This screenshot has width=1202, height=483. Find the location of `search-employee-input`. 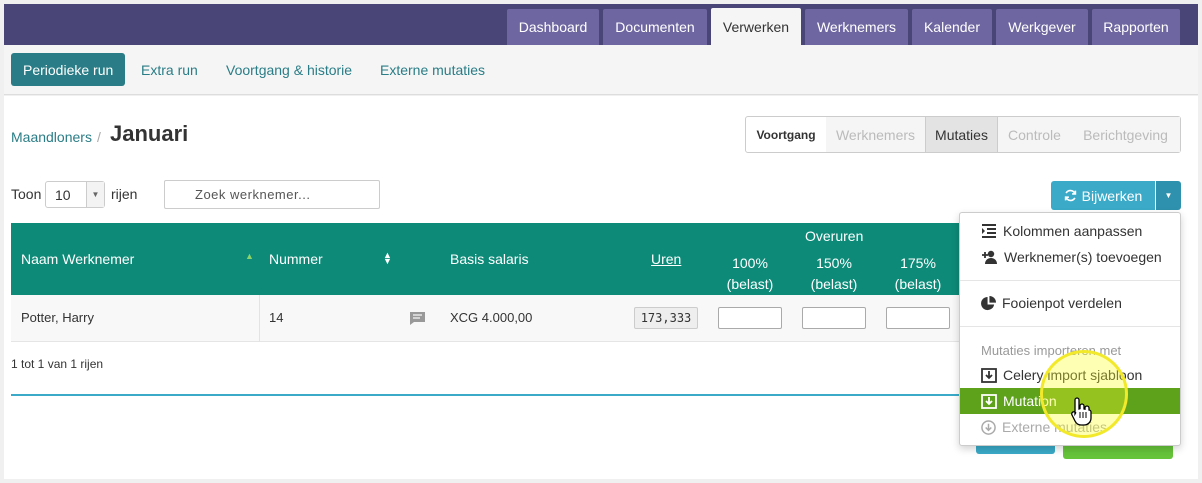

search-employee-input is located at coordinates (272, 194).